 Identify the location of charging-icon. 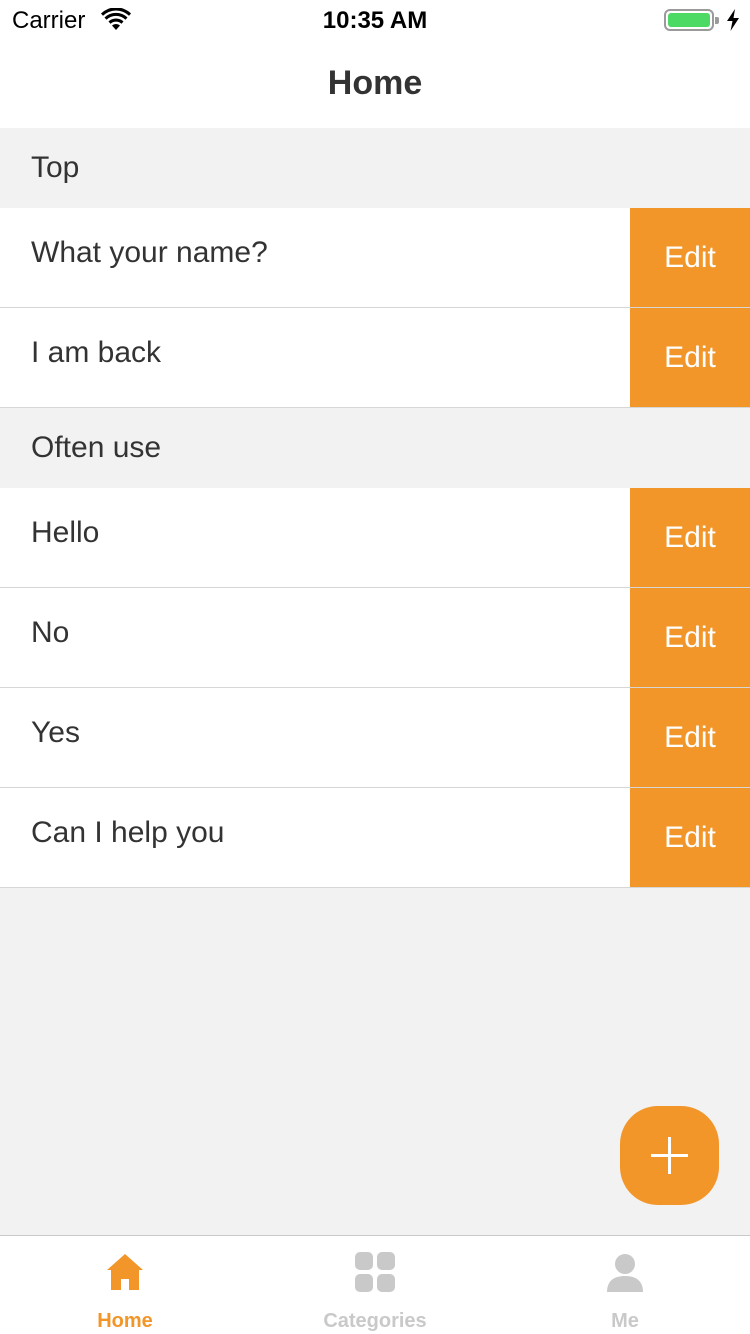
(733, 20).